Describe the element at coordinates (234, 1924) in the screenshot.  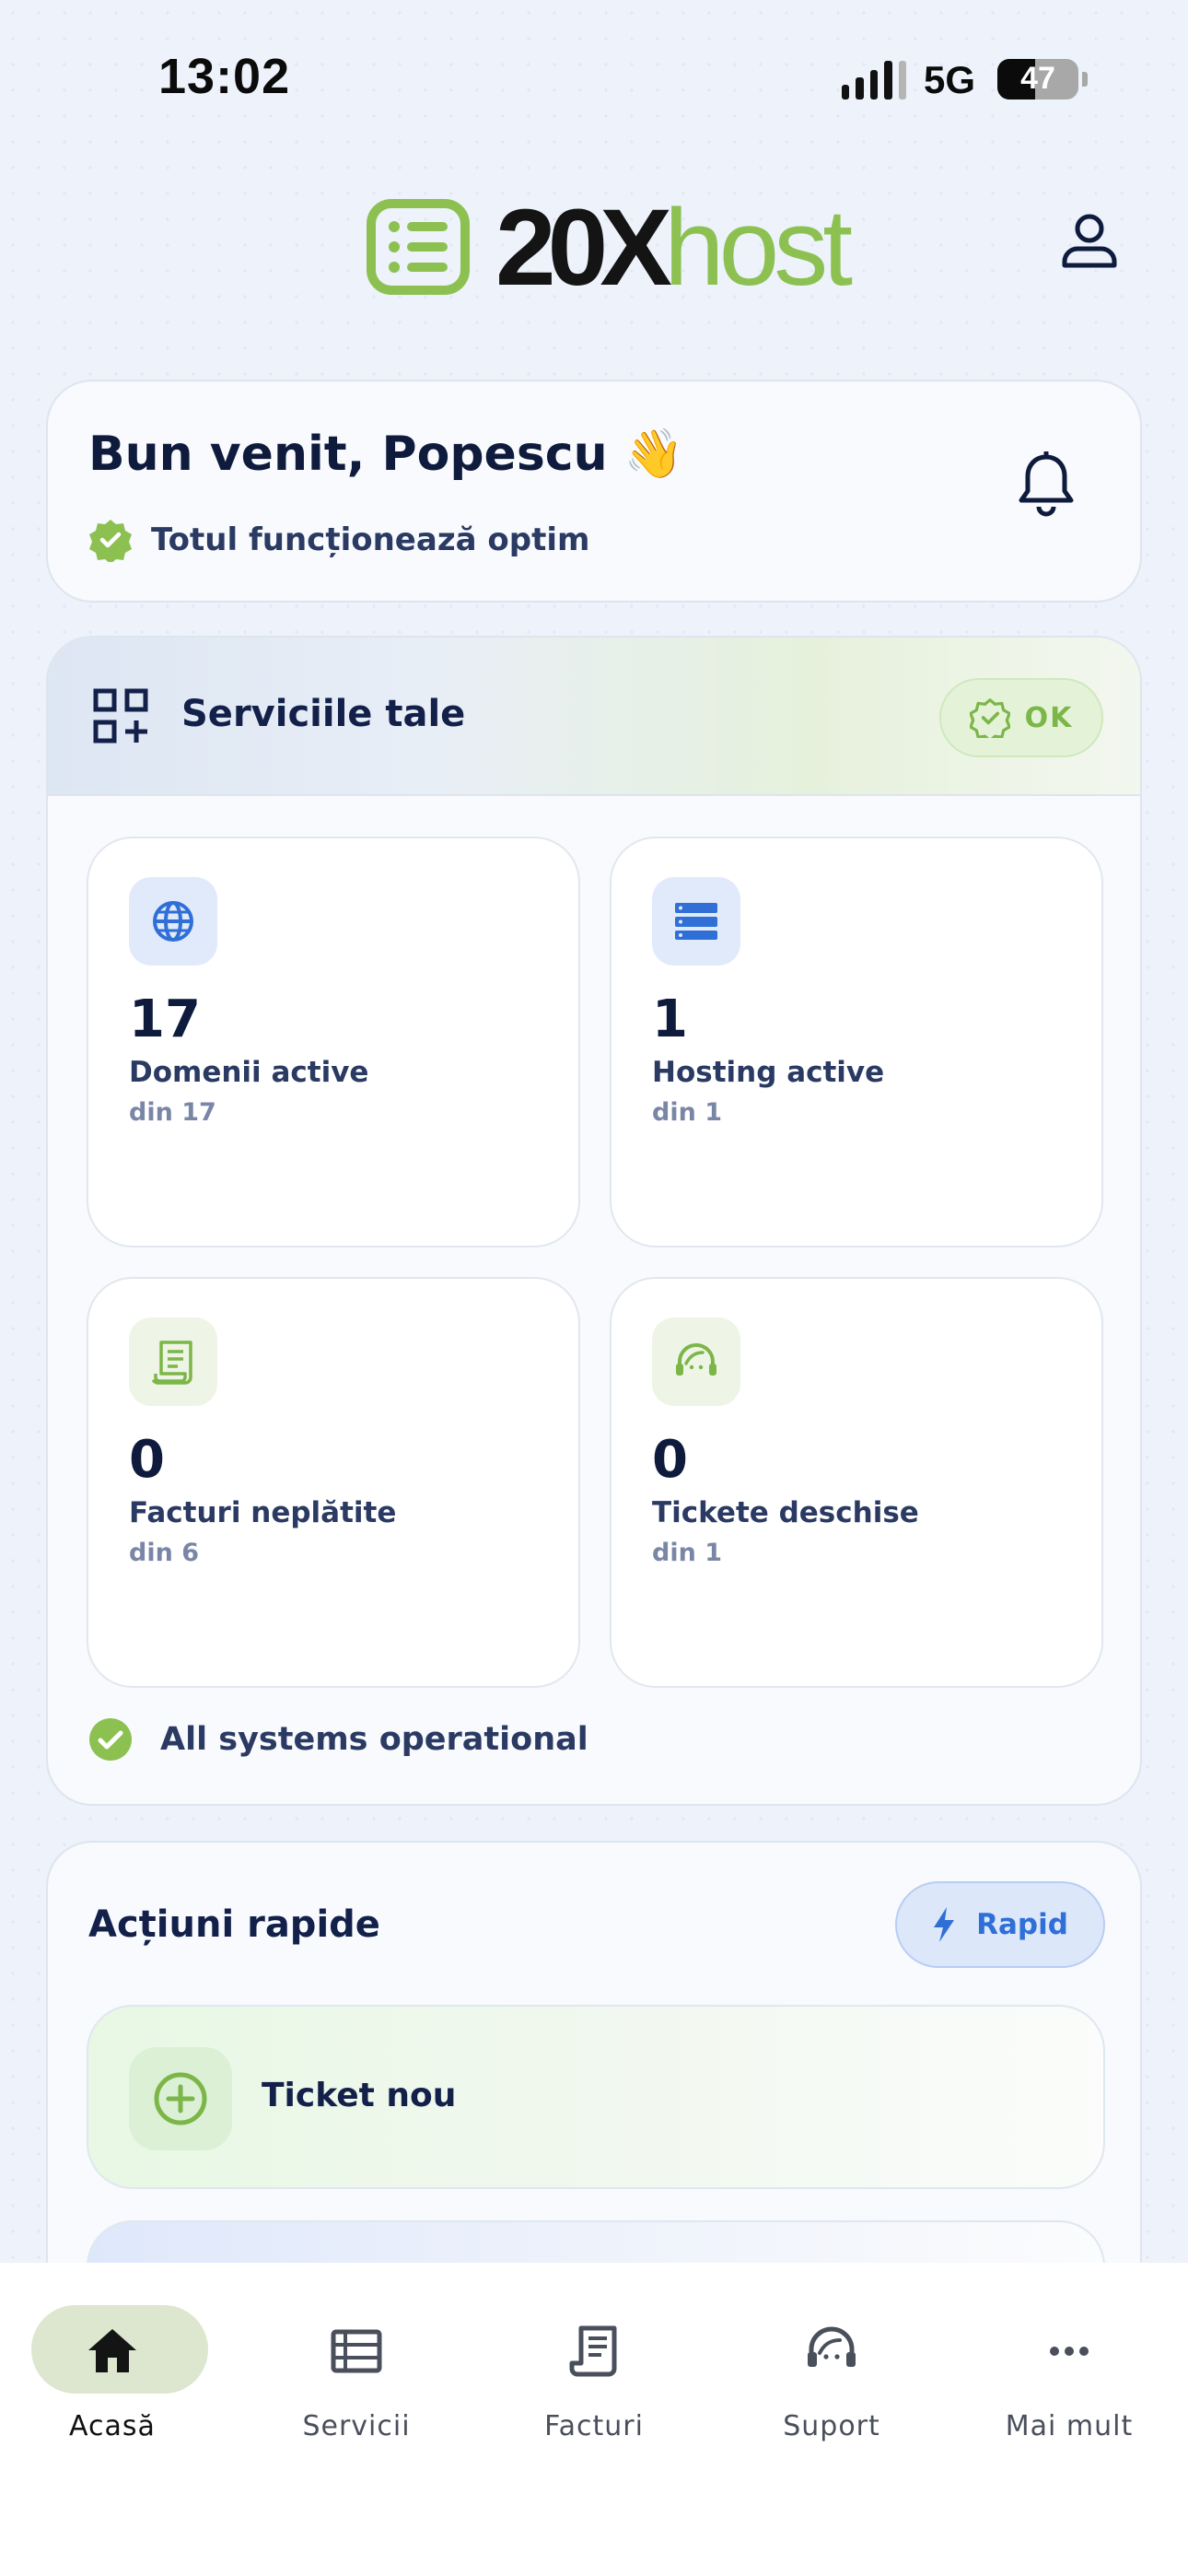
I see `quick-actions-title: Acțiuni rapide` at that location.